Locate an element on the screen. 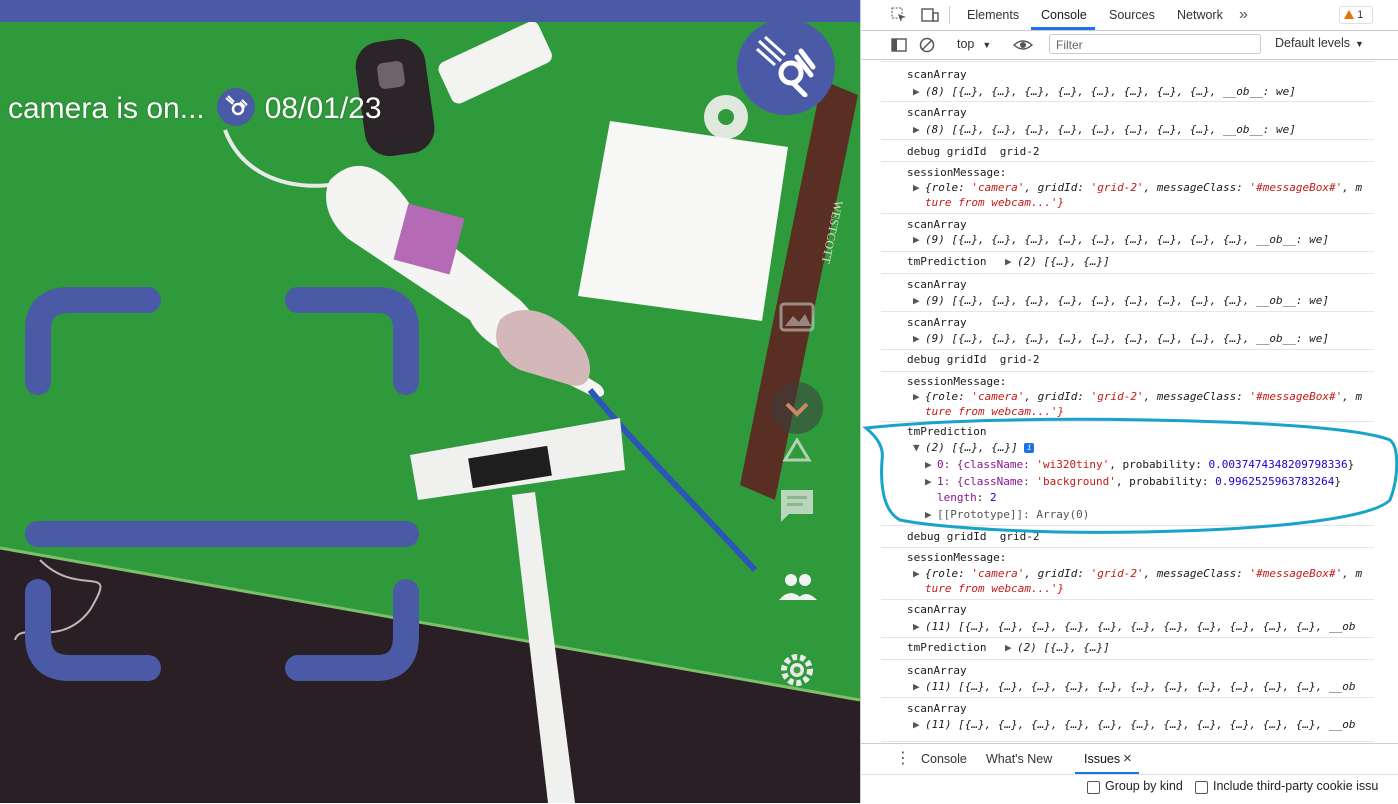 This screenshot has width=1398, height=804. context-selector-value: top is located at coordinates (966, 44).